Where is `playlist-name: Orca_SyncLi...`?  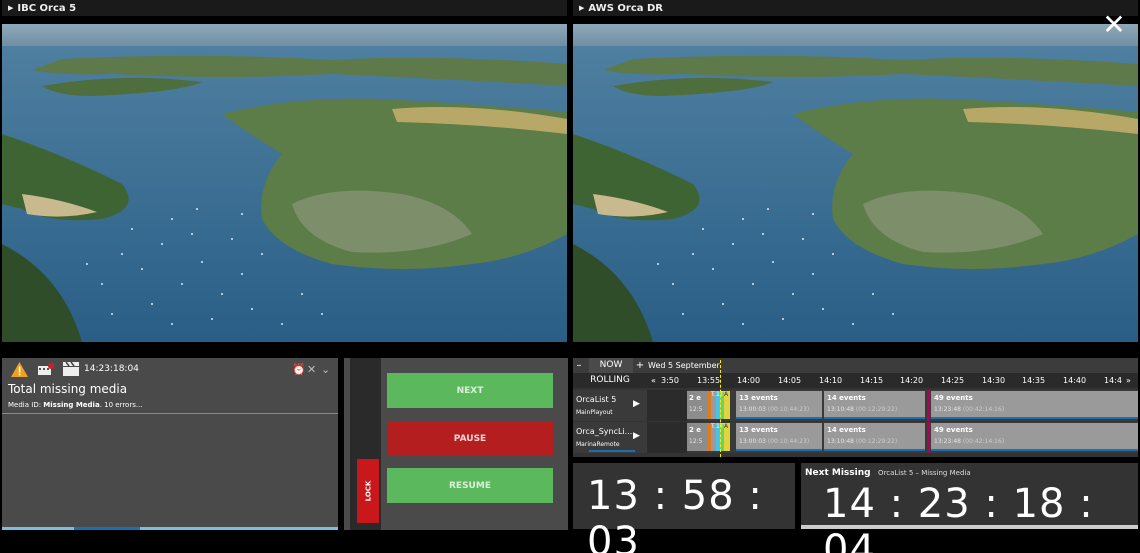
playlist-name: Orca_SyncLi... is located at coordinates (604, 431).